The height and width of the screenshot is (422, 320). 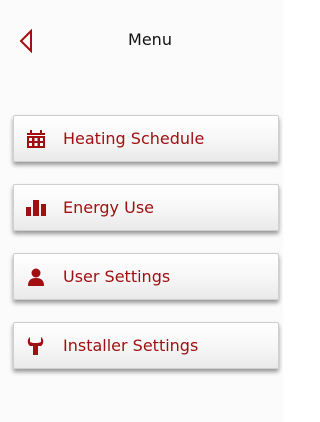 What do you see at coordinates (36, 277) in the screenshot?
I see `user-icon` at bounding box center [36, 277].